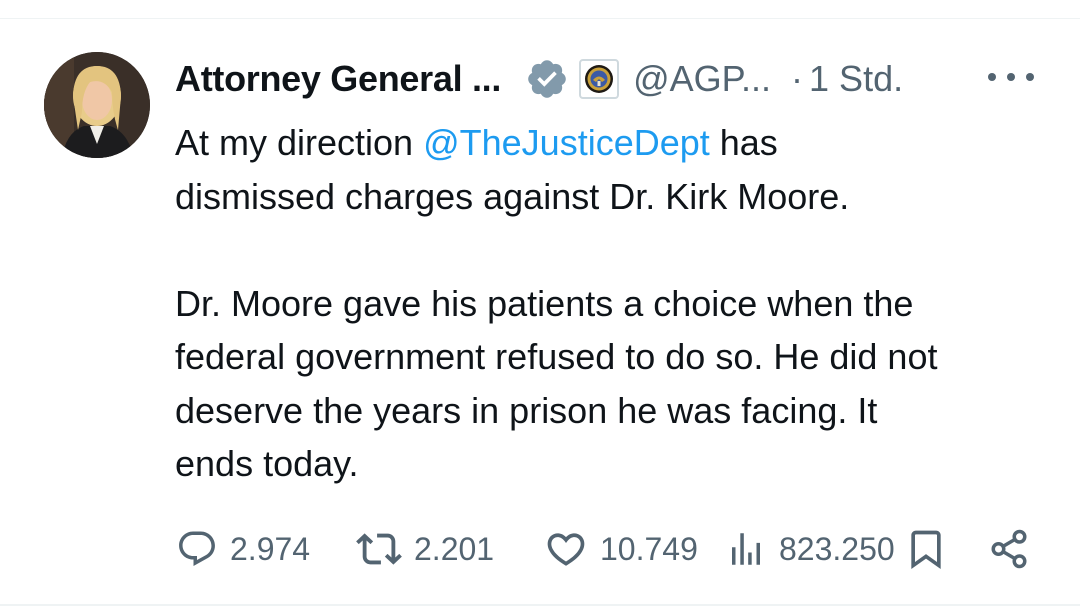 The height and width of the screenshot is (609, 1080). I want to click on views-icon, so click(746, 549).